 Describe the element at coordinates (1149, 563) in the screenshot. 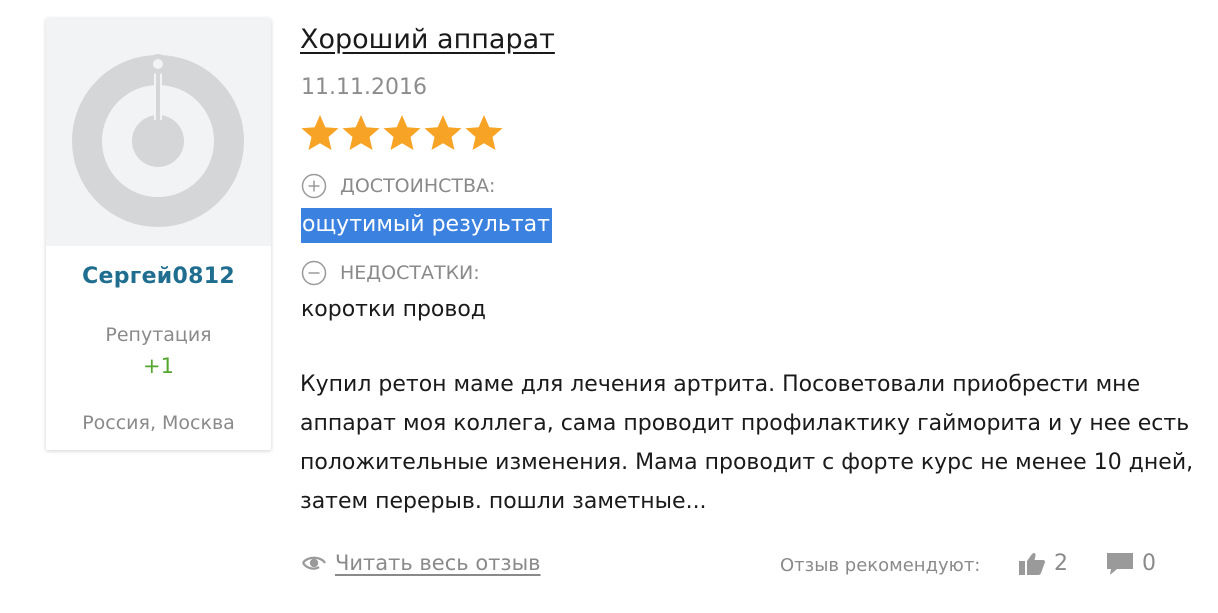

I see `comments-count: 0` at that location.